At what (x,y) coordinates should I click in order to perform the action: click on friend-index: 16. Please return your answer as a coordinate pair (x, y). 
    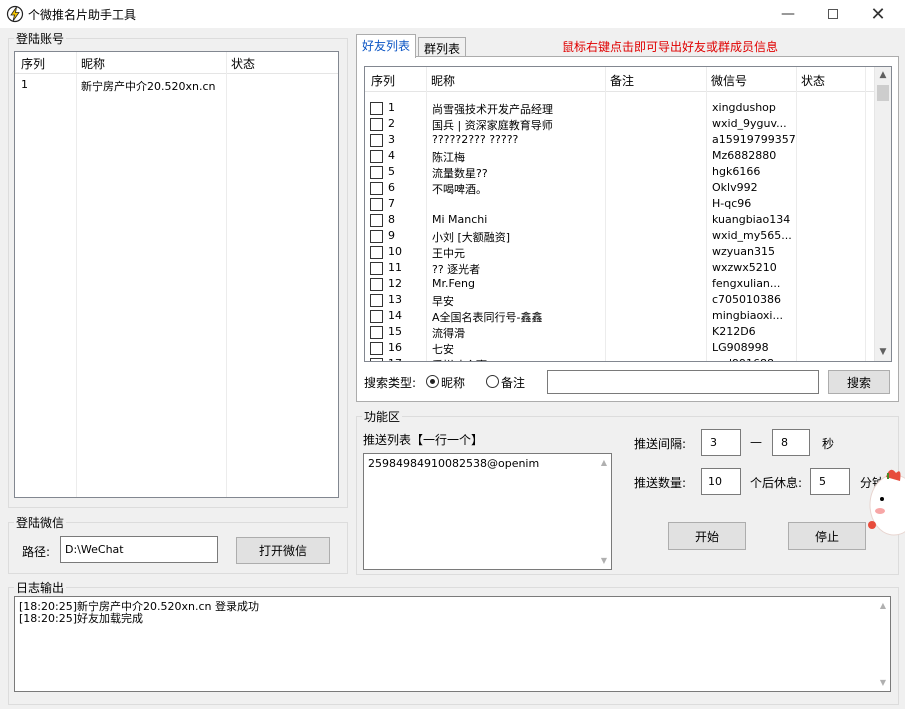
    Looking at the image, I should click on (395, 347).